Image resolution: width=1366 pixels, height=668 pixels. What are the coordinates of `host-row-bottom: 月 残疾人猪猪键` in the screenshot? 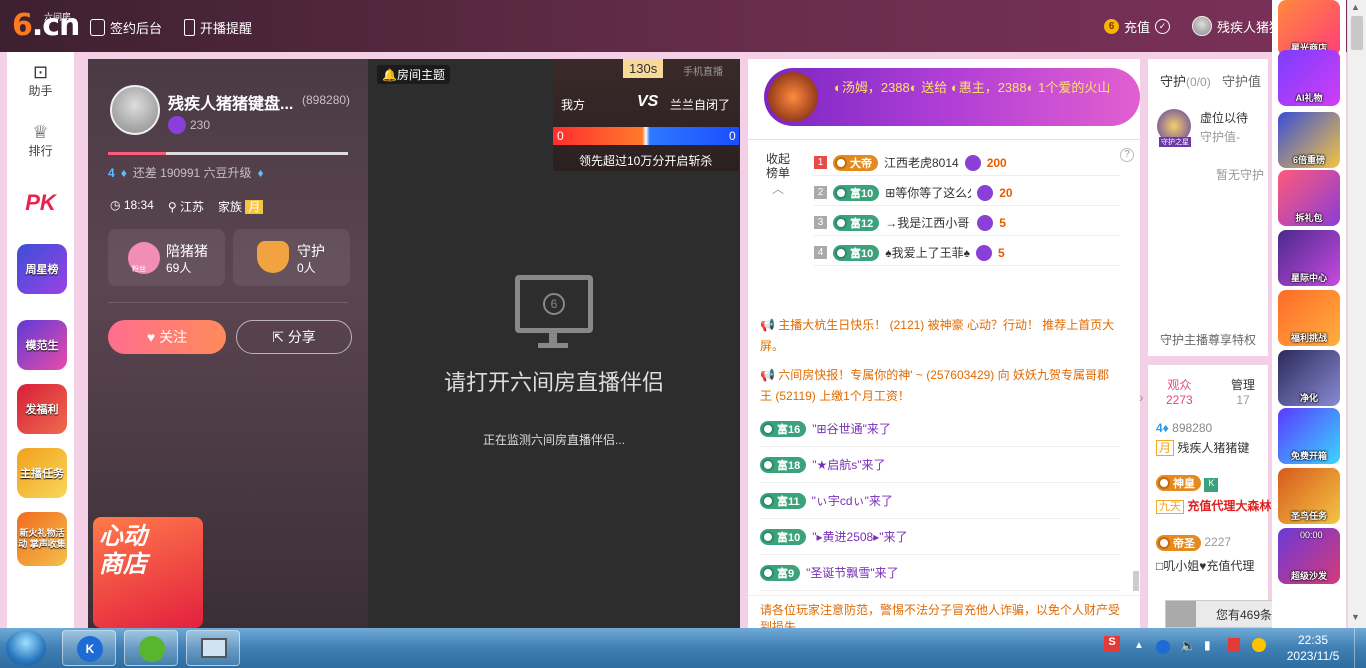 It's located at (1202, 447).